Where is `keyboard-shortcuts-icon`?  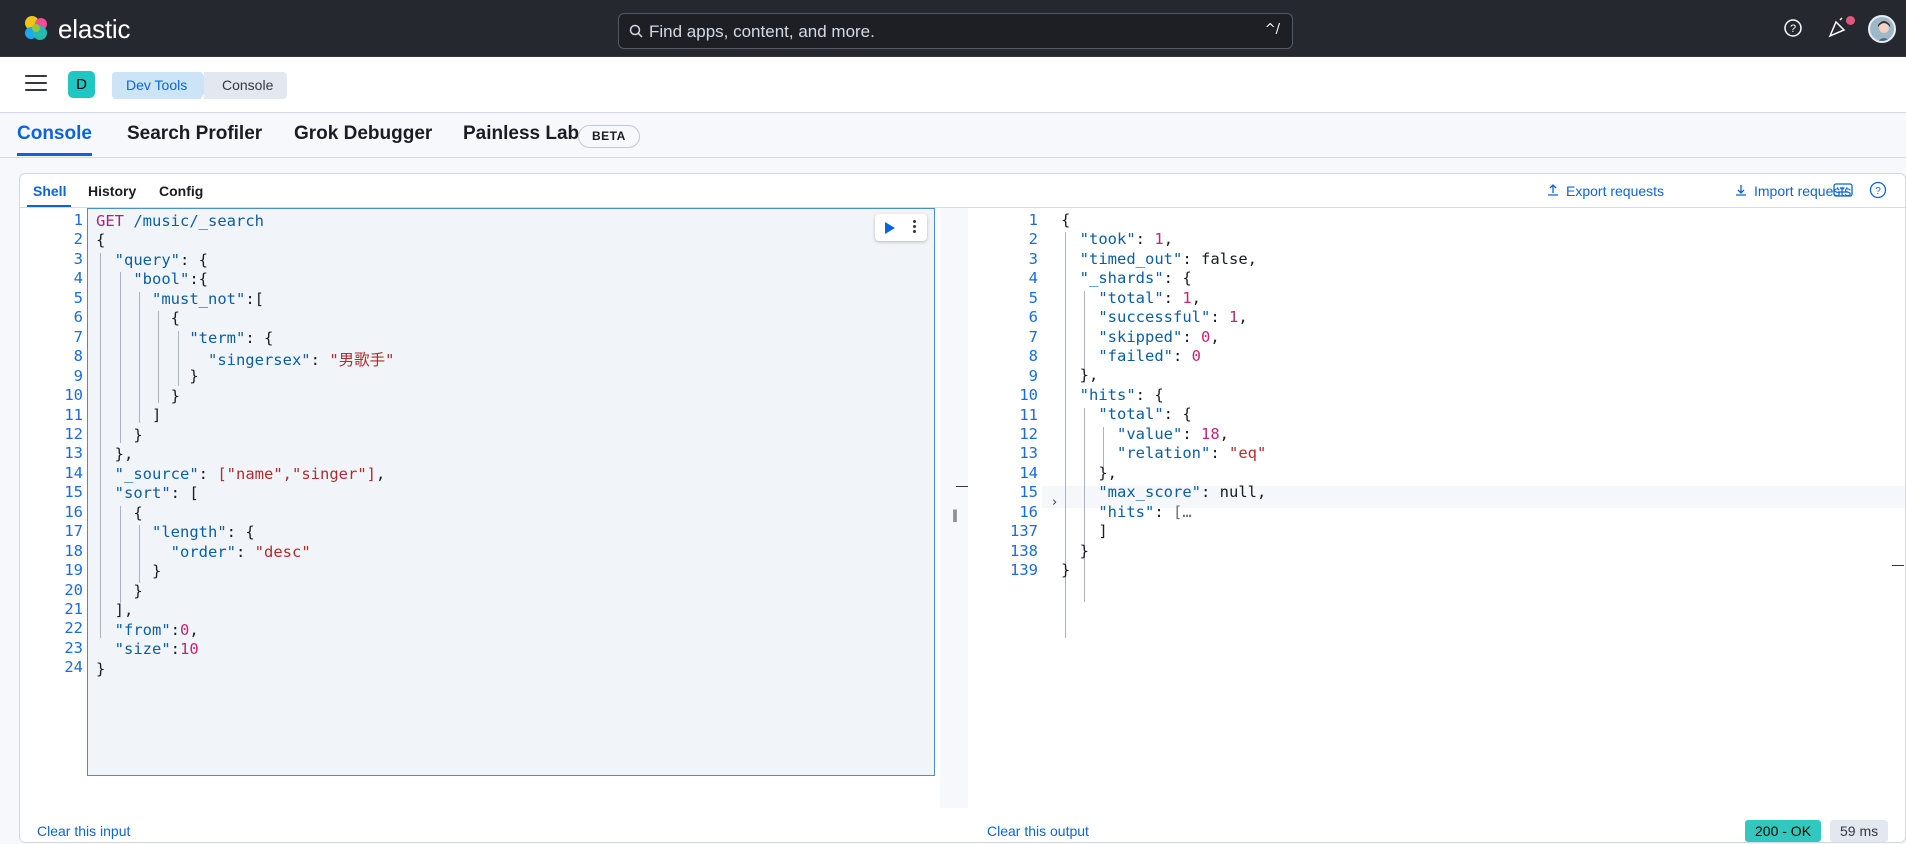
keyboard-shortcuts-icon is located at coordinates (1843, 190).